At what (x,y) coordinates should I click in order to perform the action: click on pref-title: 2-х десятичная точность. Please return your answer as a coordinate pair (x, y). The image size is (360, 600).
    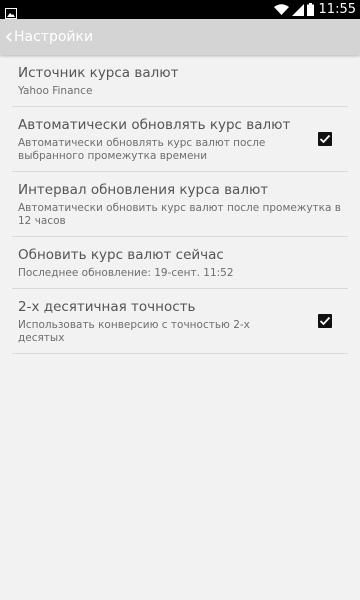
    Looking at the image, I should click on (107, 307).